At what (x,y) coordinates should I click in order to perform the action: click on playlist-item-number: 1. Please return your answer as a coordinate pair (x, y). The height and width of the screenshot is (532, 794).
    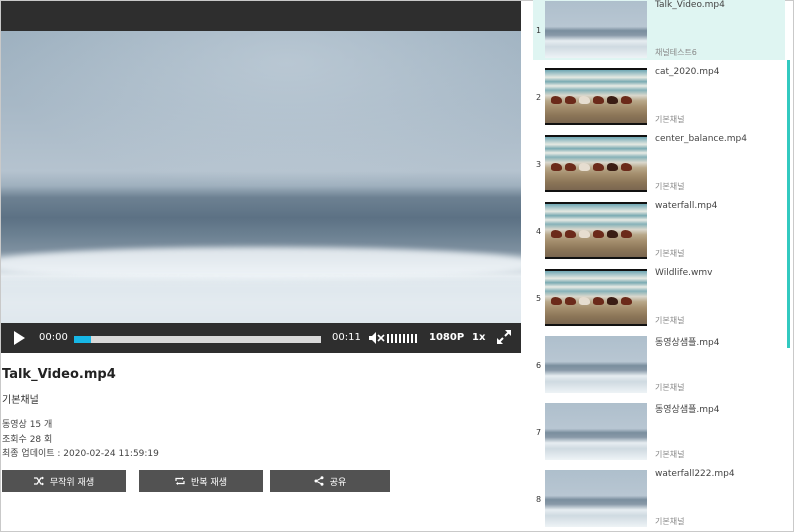
    Looking at the image, I should click on (539, 30).